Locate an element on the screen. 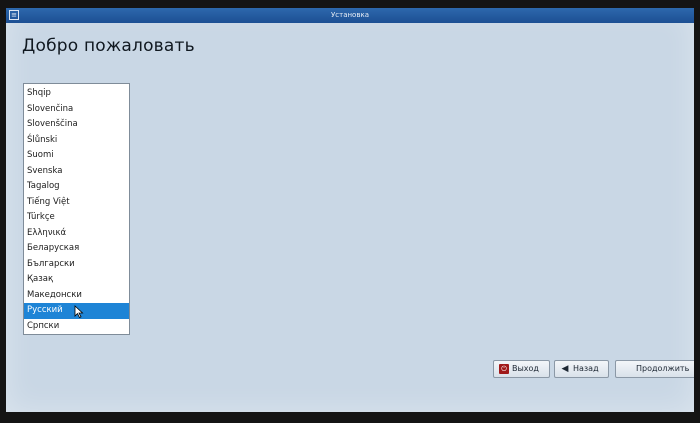  language-item: Tagalog is located at coordinates (76, 187).